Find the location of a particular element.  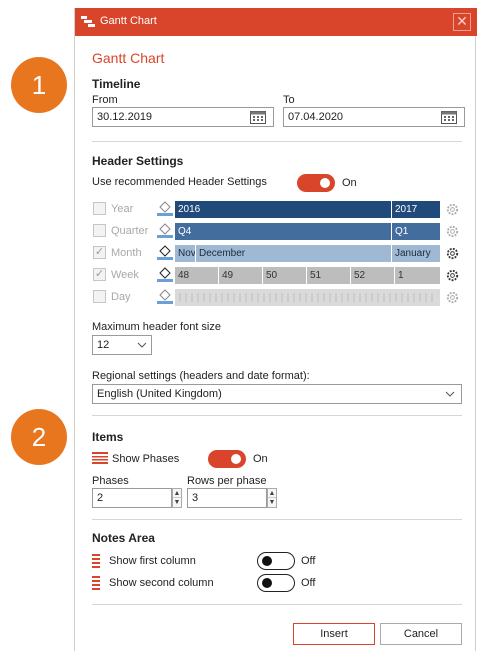

step-badge-1: 1 is located at coordinates (39, 85).